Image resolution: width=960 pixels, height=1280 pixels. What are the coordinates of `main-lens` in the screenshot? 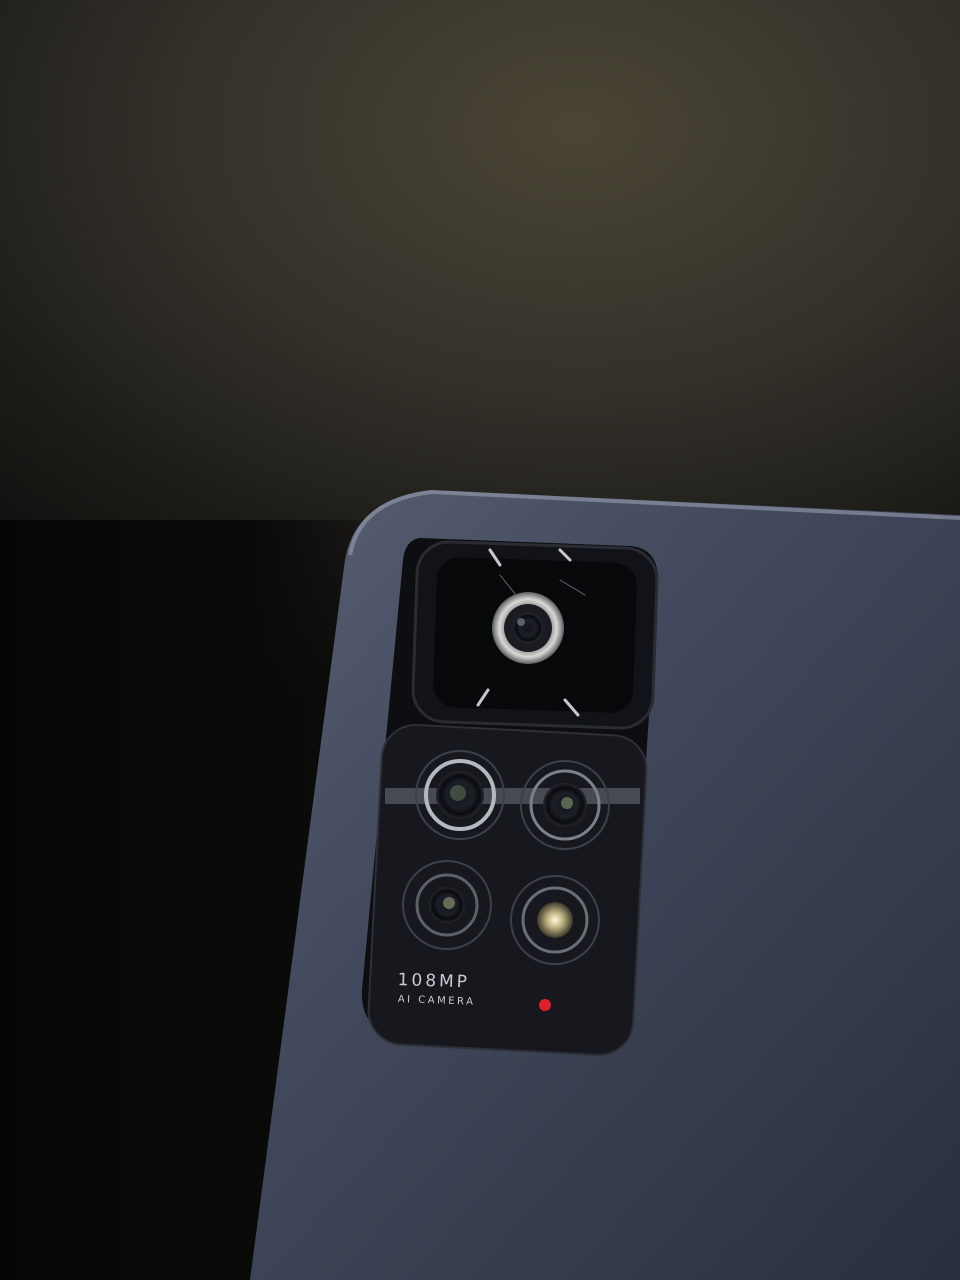 It's located at (528, 628).